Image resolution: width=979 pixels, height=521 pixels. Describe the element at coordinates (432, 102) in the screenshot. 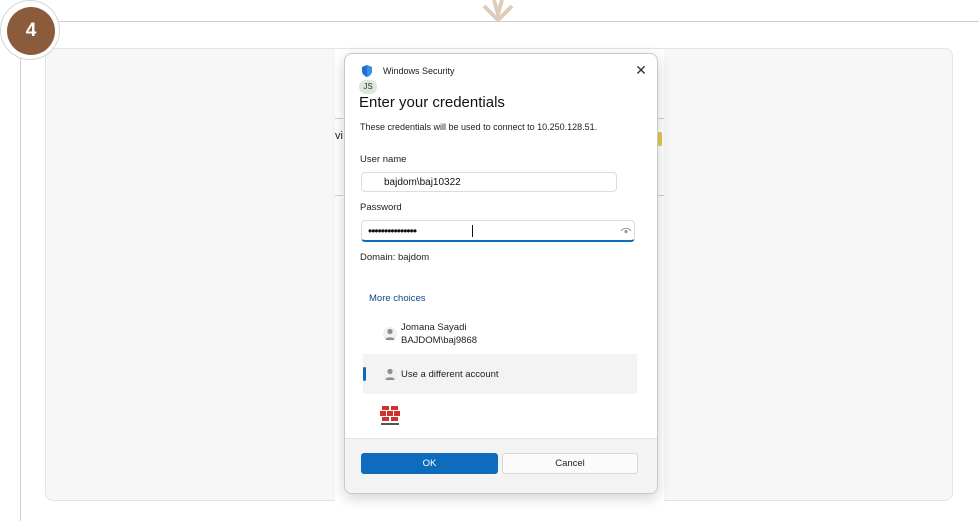

I see `dialog-title: Enter your credentials` at that location.